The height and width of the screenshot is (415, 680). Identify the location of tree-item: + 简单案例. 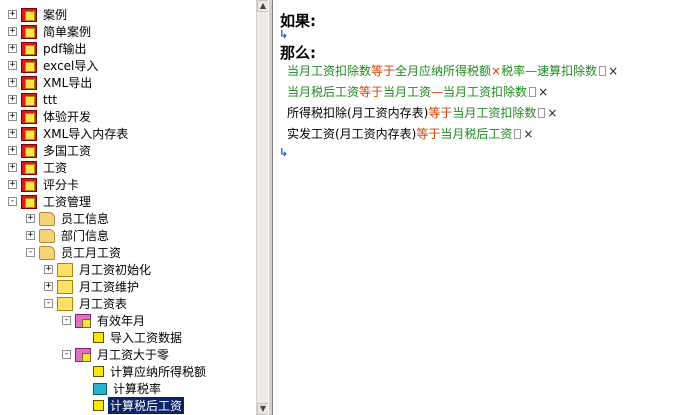
(50, 31).